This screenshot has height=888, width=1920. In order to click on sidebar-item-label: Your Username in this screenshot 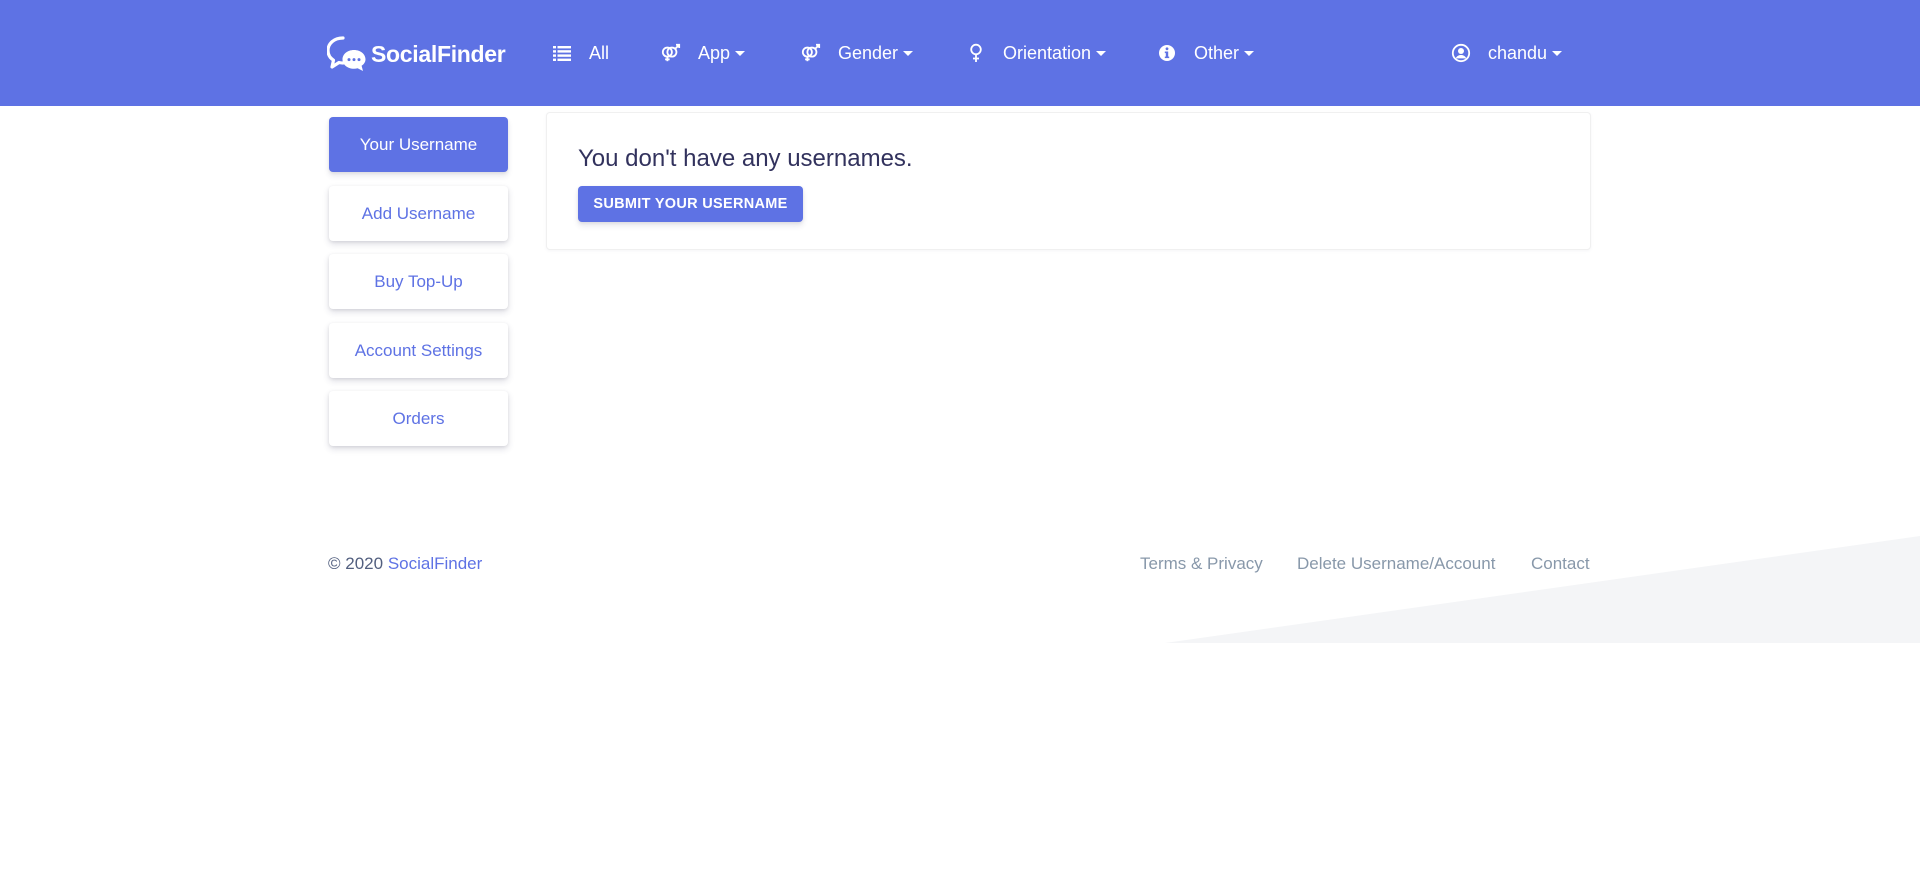, I will do `click(418, 144)`.